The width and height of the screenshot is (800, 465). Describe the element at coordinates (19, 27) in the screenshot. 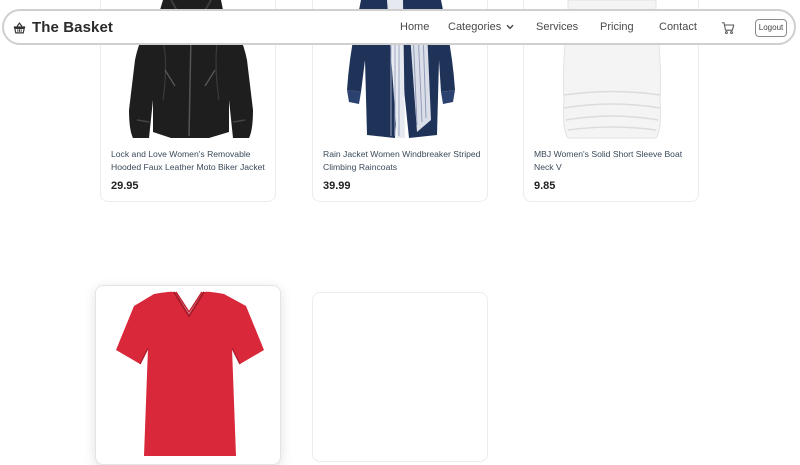

I see `basket-icon` at that location.